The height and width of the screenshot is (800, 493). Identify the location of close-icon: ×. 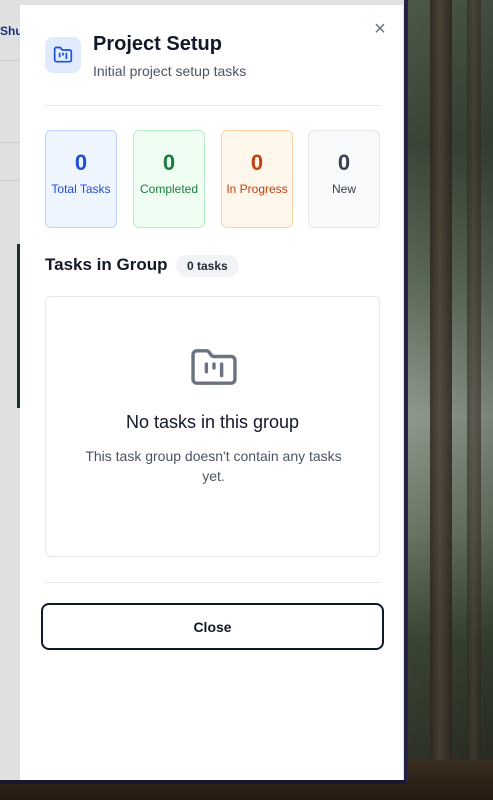
(380, 29).